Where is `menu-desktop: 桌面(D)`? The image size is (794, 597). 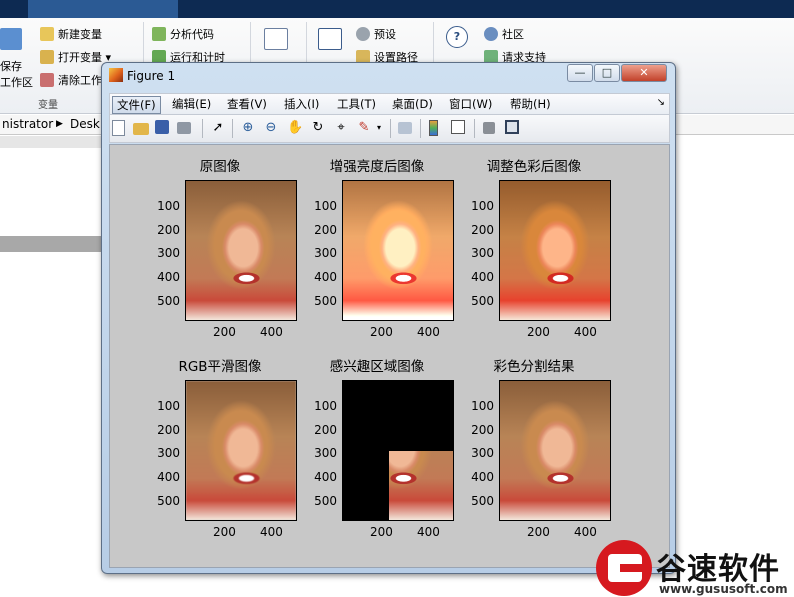 menu-desktop: 桌面(D) is located at coordinates (412, 105).